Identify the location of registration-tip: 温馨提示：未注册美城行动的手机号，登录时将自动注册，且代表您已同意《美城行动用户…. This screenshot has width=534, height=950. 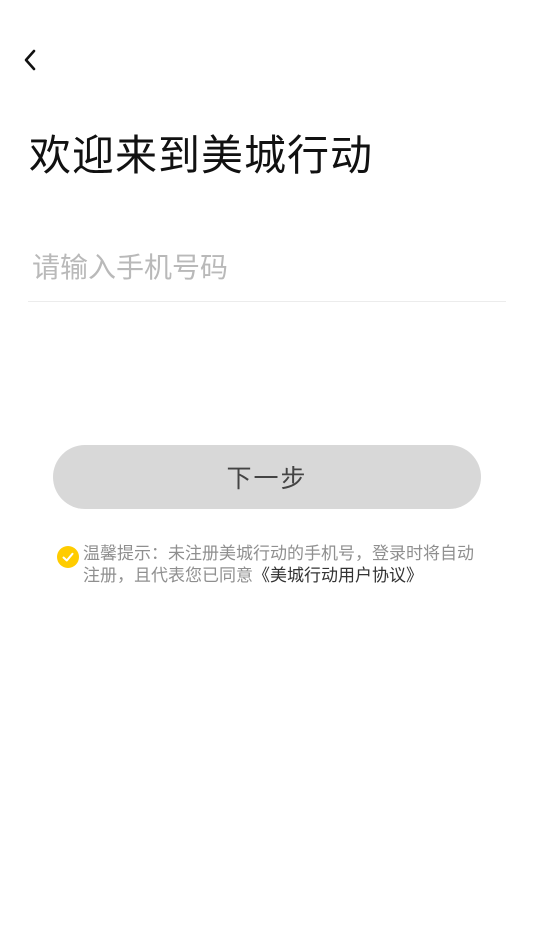
(267, 565).